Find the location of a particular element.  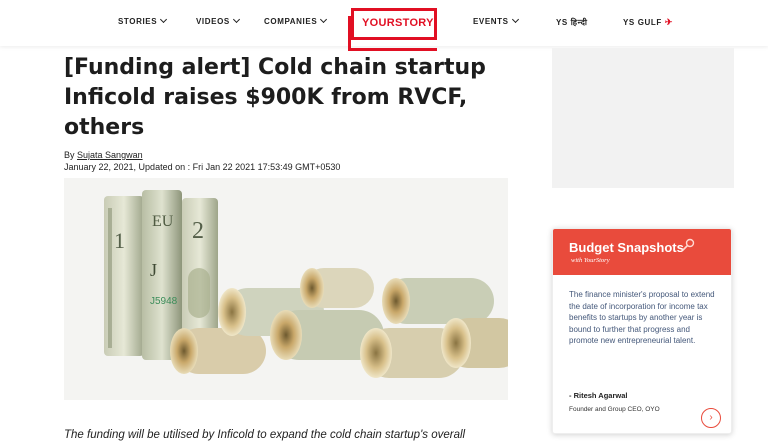

nav-companies-label: COMPANIES is located at coordinates (291, 21).